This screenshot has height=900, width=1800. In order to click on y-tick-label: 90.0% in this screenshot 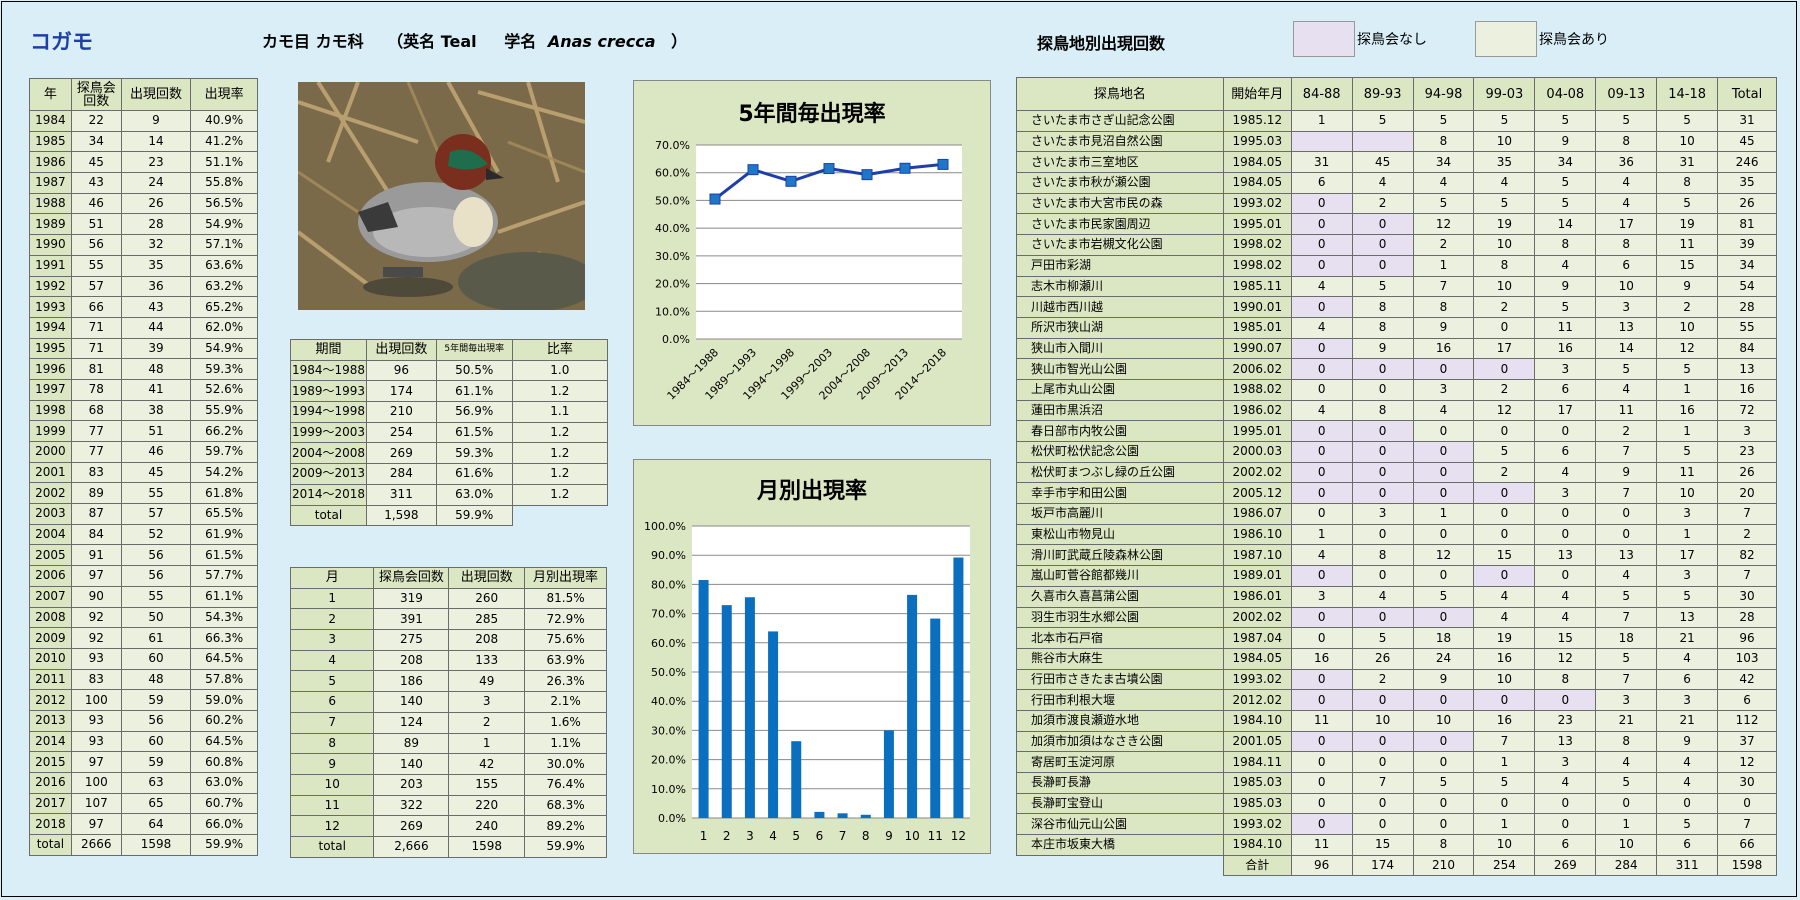, I will do `click(668, 555)`.